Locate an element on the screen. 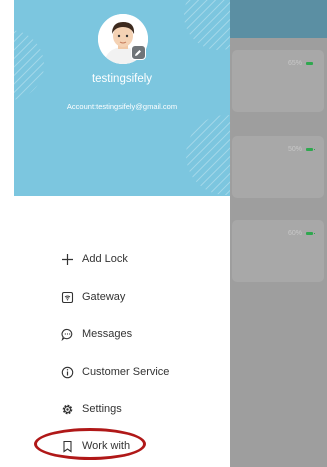  menu-label: Messages is located at coordinates (107, 334).